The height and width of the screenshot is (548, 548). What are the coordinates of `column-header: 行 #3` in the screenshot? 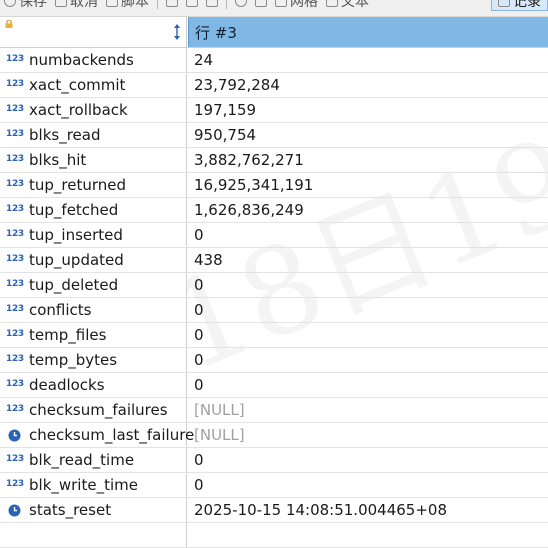 It's located at (368, 32).